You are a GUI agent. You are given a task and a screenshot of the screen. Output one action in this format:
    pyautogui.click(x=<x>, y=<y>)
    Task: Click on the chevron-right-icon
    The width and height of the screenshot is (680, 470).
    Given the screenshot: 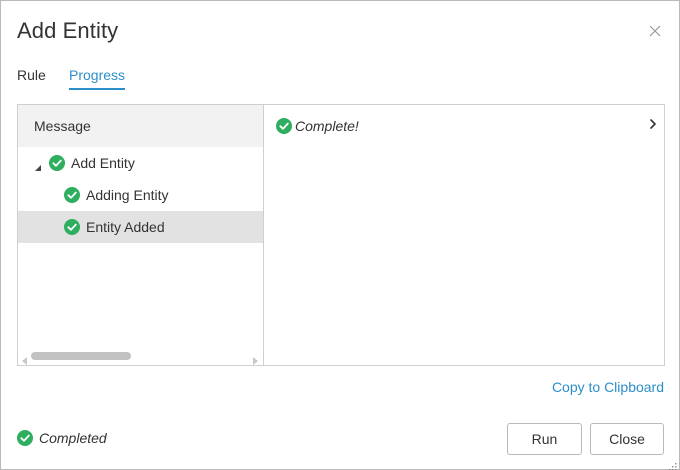 What is the action you would take?
    pyautogui.click(x=653, y=123)
    